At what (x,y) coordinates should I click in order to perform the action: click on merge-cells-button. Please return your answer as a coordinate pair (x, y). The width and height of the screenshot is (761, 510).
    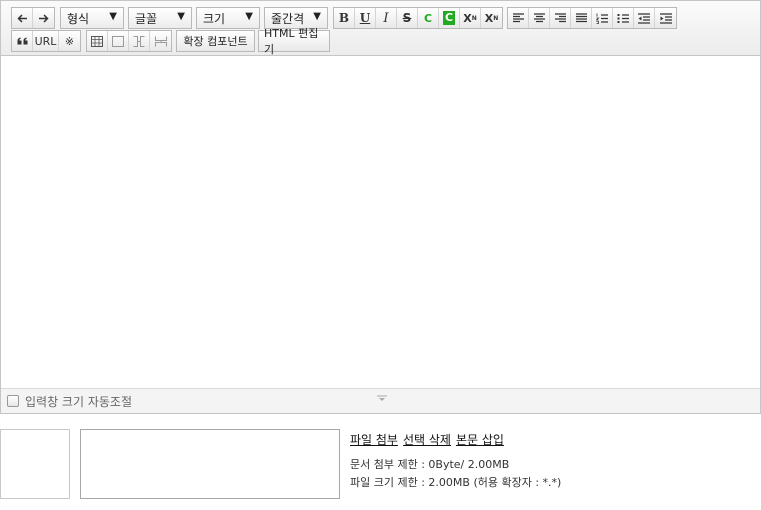
    Looking at the image, I should click on (118, 41).